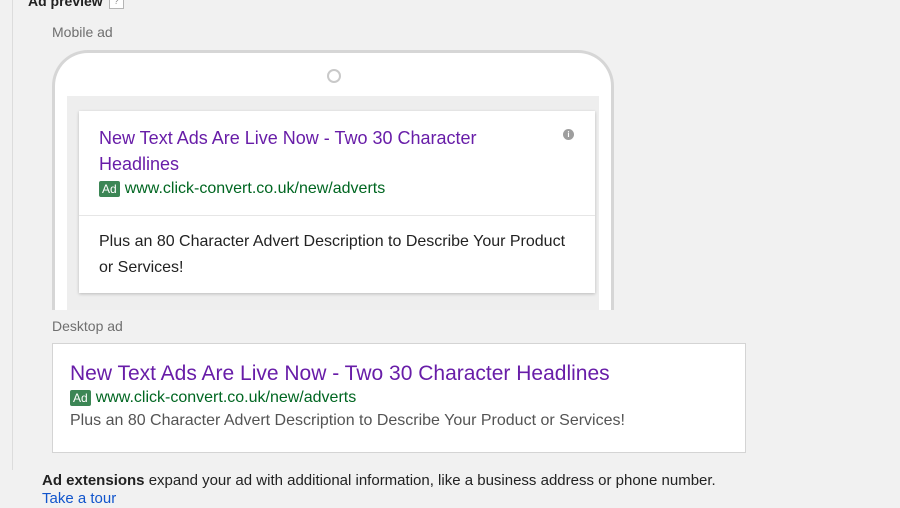 The height and width of the screenshot is (508, 900). Describe the element at coordinates (337, 215) in the screenshot. I see `mobile-card-divider` at that location.